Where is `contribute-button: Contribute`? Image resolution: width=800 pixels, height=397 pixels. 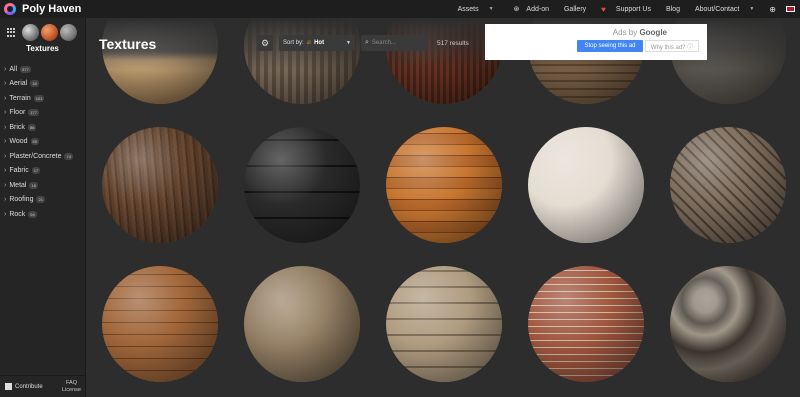 contribute-button: Contribute is located at coordinates (24, 386).